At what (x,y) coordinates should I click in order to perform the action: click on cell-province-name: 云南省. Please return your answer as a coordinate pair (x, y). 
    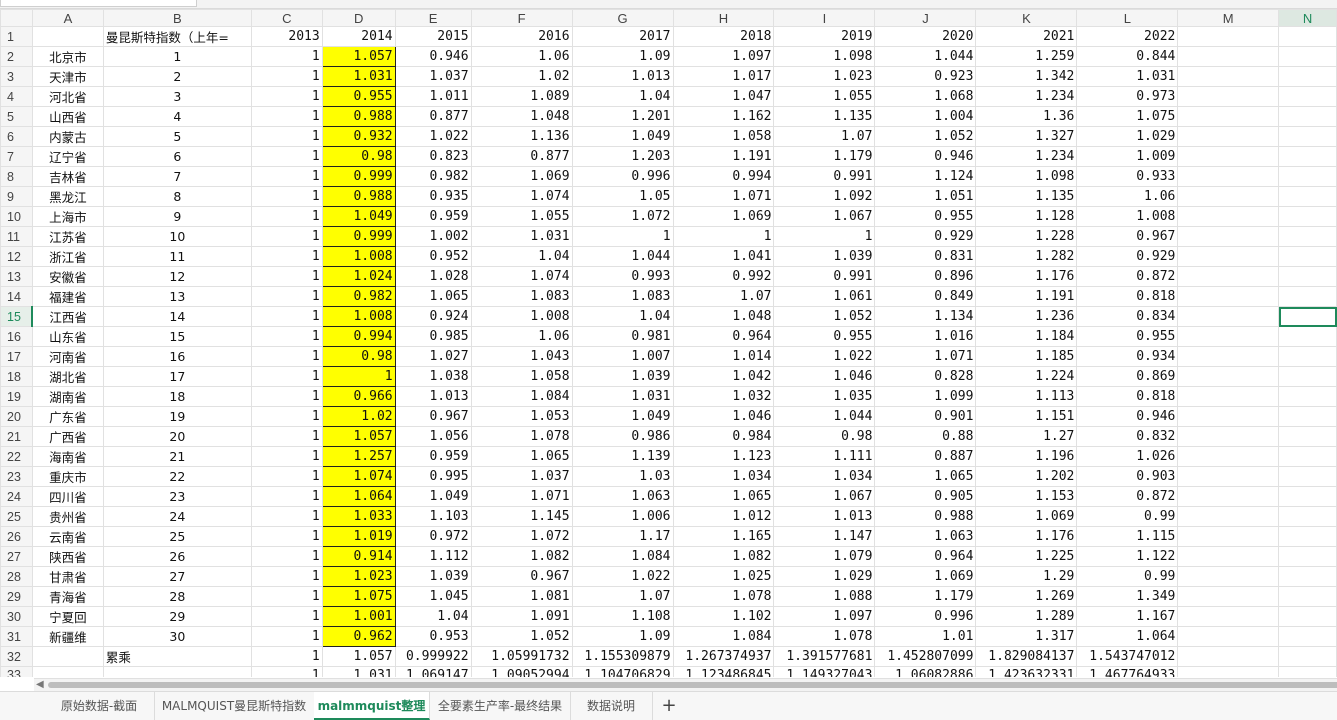
    Looking at the image, I should click on (67, 536).